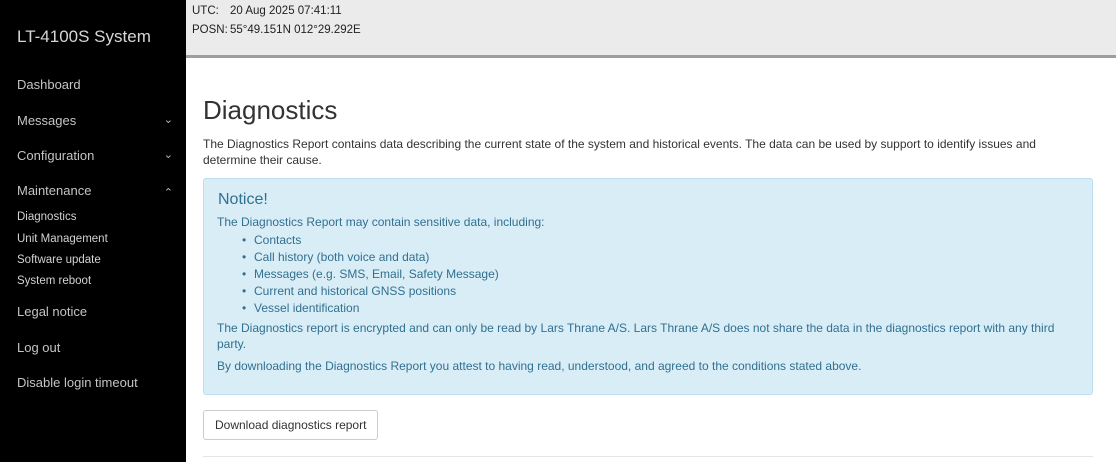 Image resolution: width=1116 pixels, height=462 pixels. I want to click on subnav-unit-management: Unit Management, so click(62, 239).